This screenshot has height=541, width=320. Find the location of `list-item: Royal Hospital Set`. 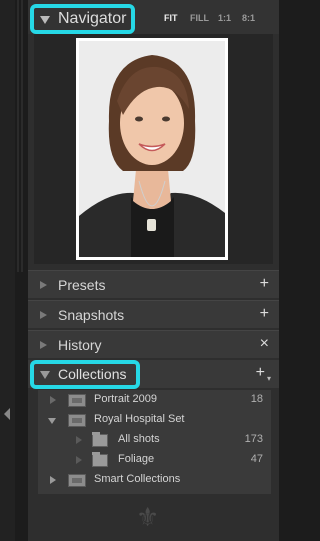

list-item: Royal Hospital Set is located at coordinates (154, 420).